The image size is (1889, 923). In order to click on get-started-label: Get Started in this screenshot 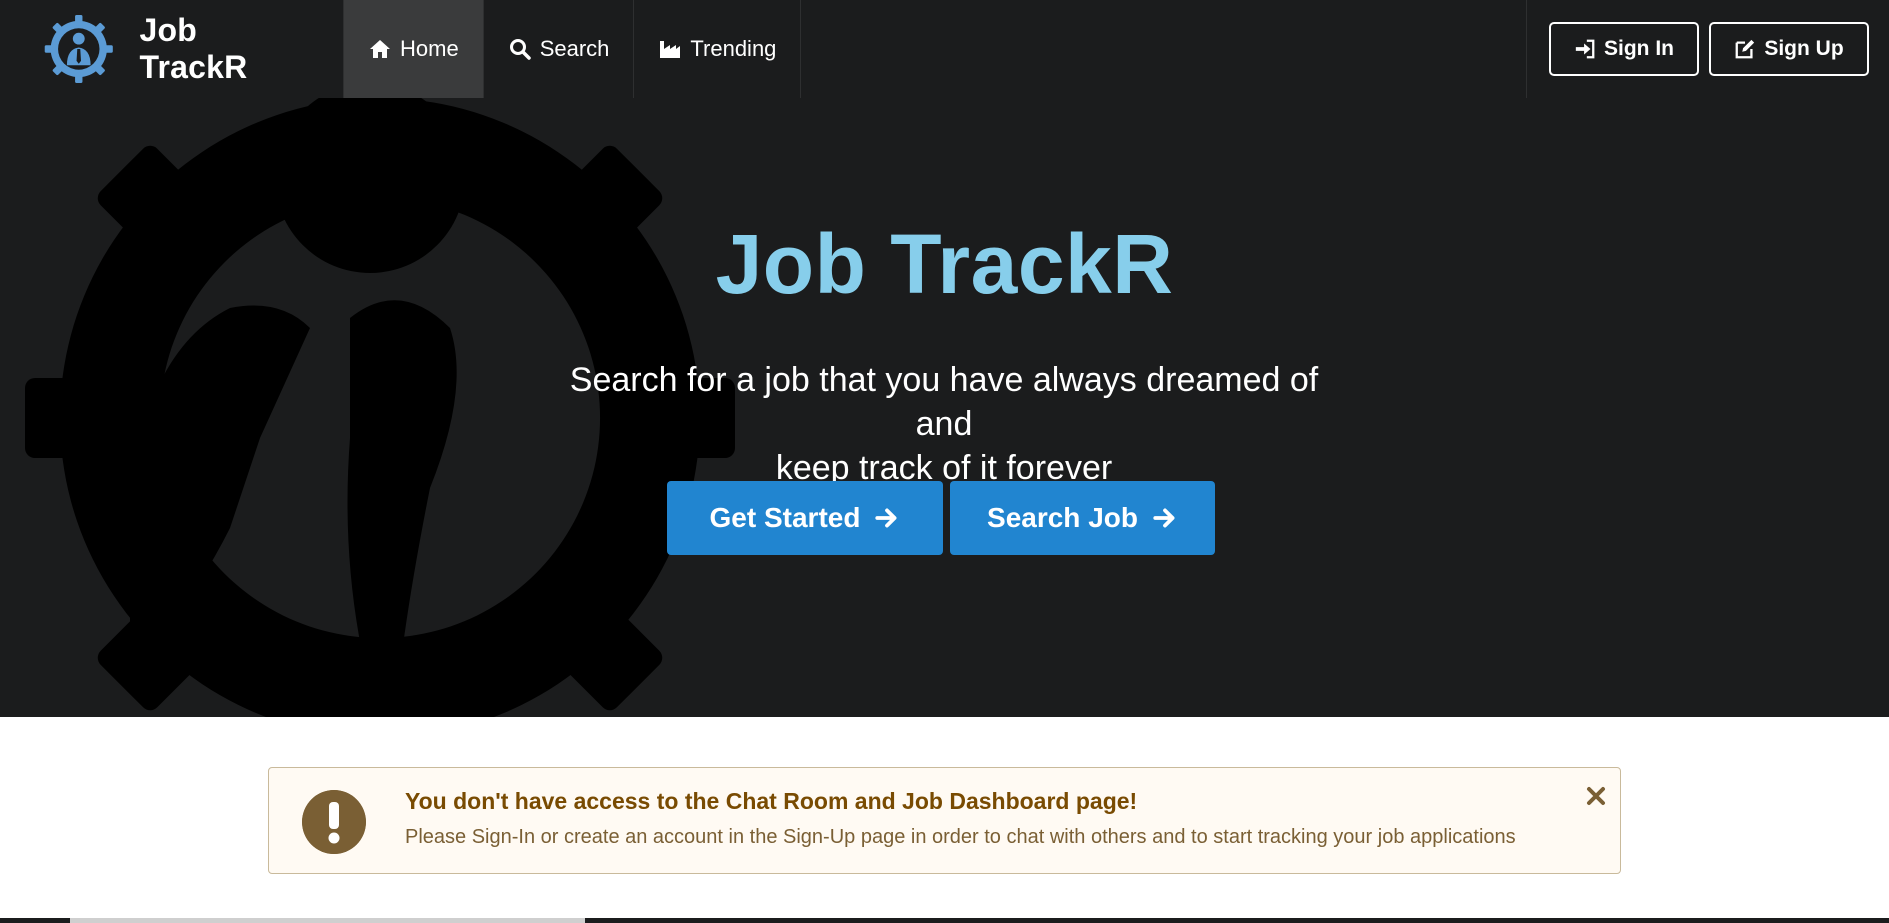, I will do `click(785, 517)`.